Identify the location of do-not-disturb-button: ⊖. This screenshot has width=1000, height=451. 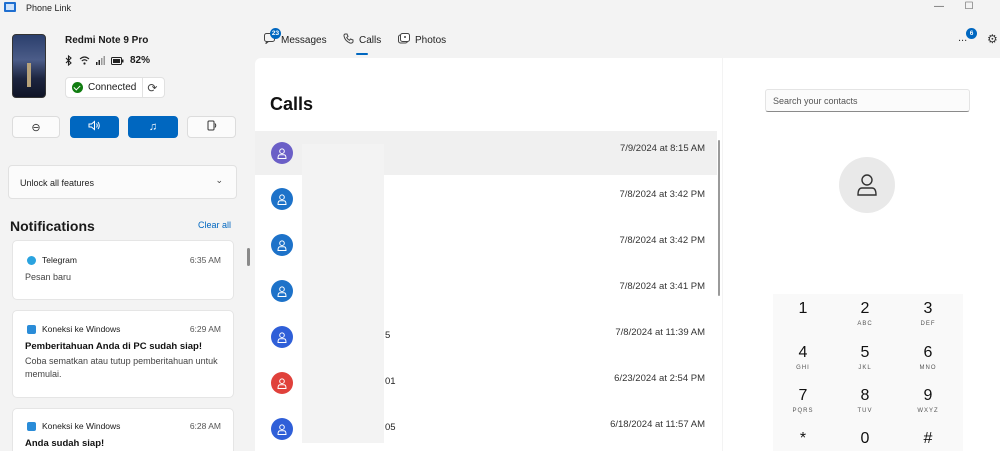
(36, 127).